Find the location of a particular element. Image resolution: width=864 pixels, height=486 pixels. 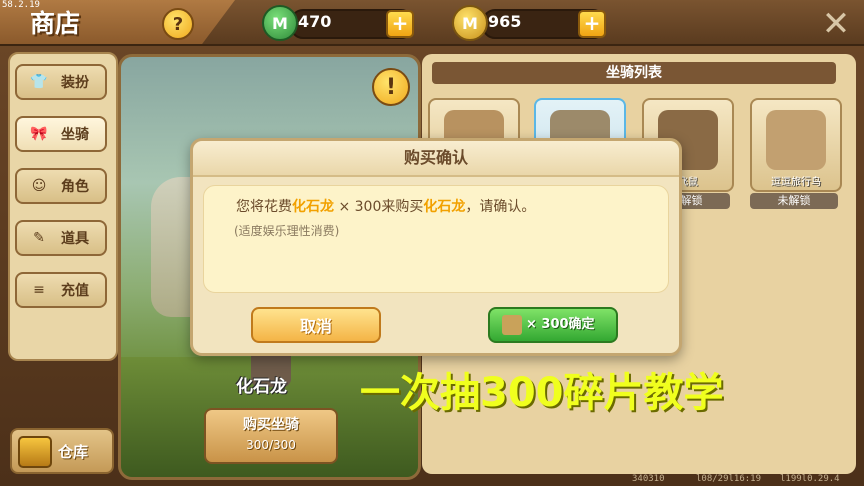

fossil-fragment-icon is located at coordinates (512, 324).